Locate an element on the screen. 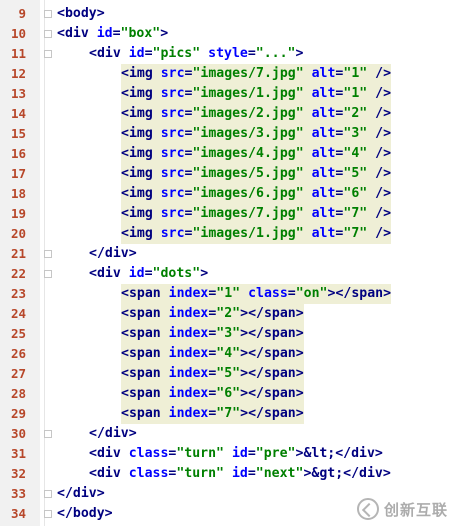  code-text: <img src="images/7.jpg" alt="7" /> is located at coordinates (256, 214).